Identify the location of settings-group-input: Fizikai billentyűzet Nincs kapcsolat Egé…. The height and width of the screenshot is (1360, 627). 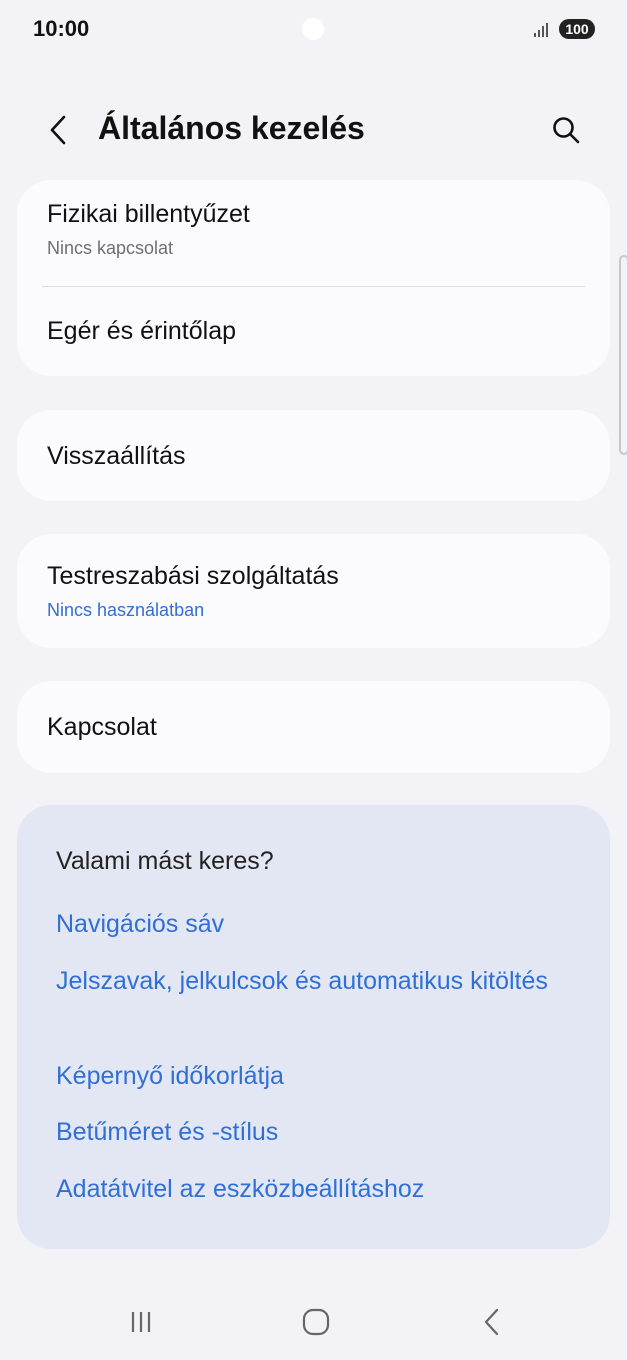
(313, 278).